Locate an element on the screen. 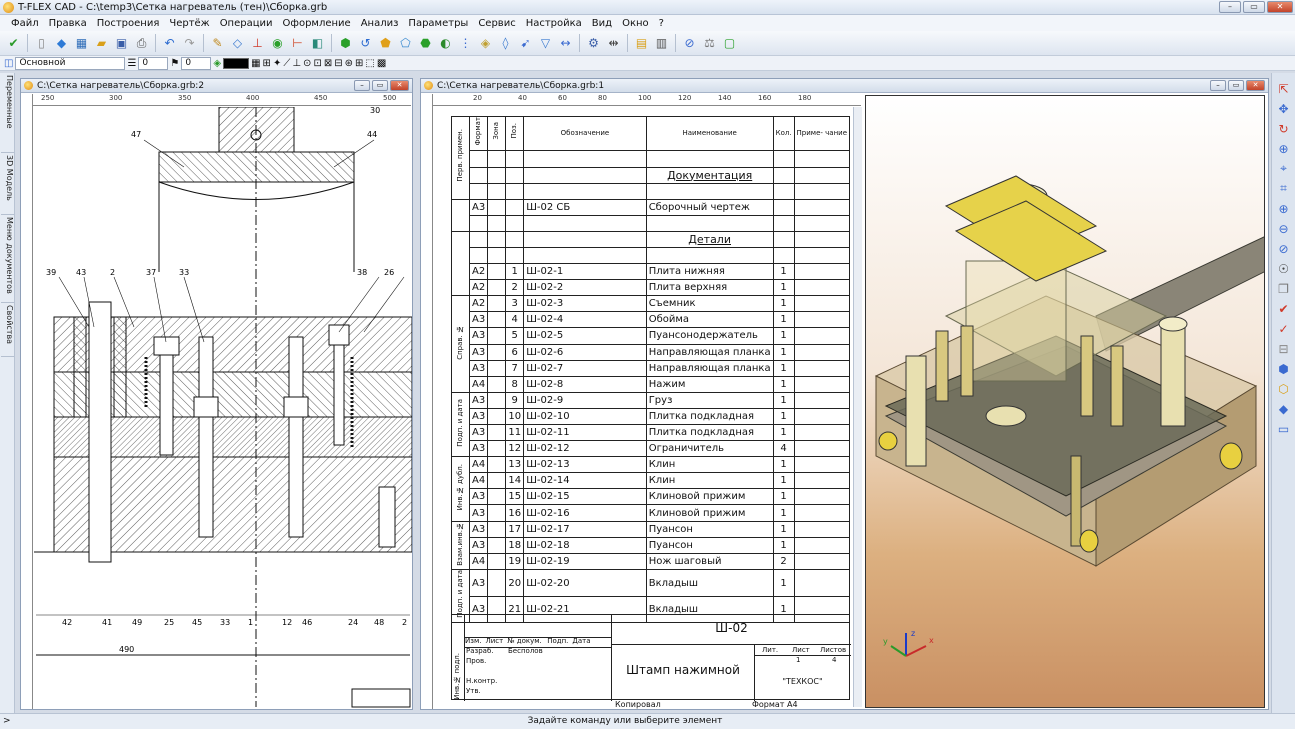 This screenshot has height=729, width=1295. table-row: А3 5 Ш-02-5 Пуансонодержатель 1 is located at coordinates (651, 336).